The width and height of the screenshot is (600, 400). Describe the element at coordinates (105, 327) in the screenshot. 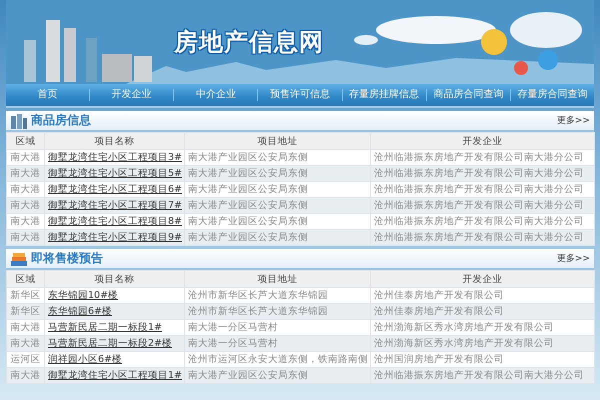

I see `project-link: 马营新民居二期一标段1#` at that location.